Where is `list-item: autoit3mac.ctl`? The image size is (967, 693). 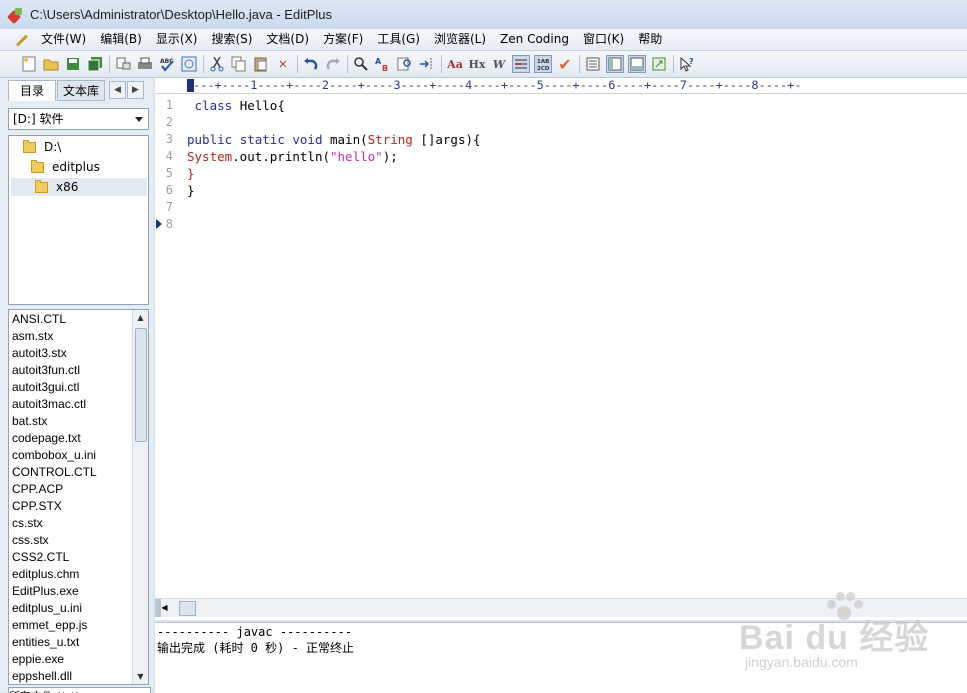
list-item: autoit3mac.ctl is located at coordinates (71, 404).